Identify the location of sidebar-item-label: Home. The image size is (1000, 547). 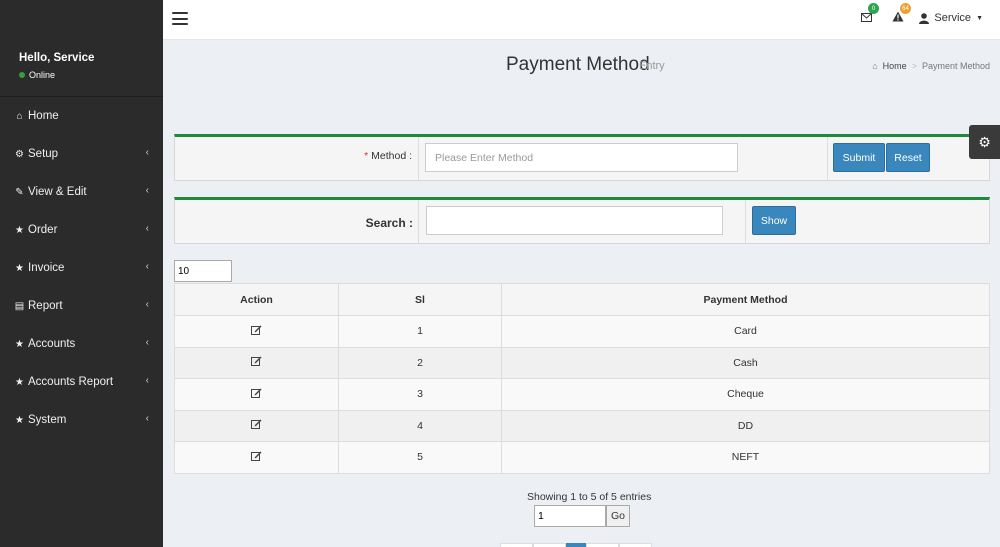
(43, 116).